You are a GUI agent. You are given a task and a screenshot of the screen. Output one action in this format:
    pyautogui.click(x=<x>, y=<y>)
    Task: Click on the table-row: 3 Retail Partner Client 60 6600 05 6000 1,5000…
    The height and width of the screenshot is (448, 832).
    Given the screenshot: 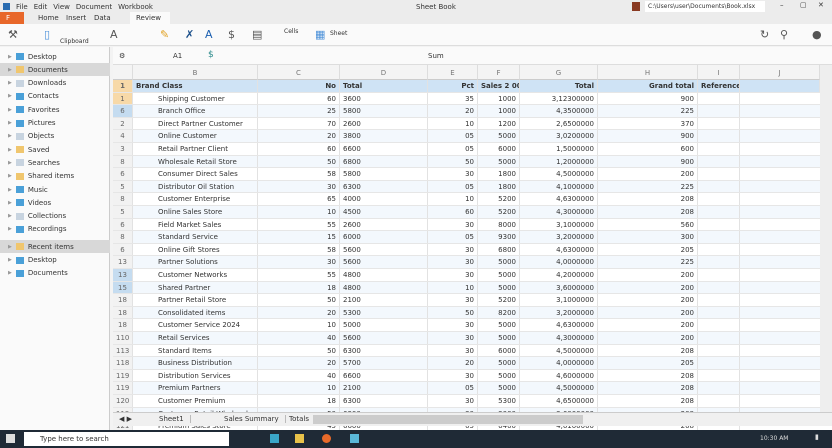 What is the action you would take?
    pyautogui.click(x=466, y=149)
    